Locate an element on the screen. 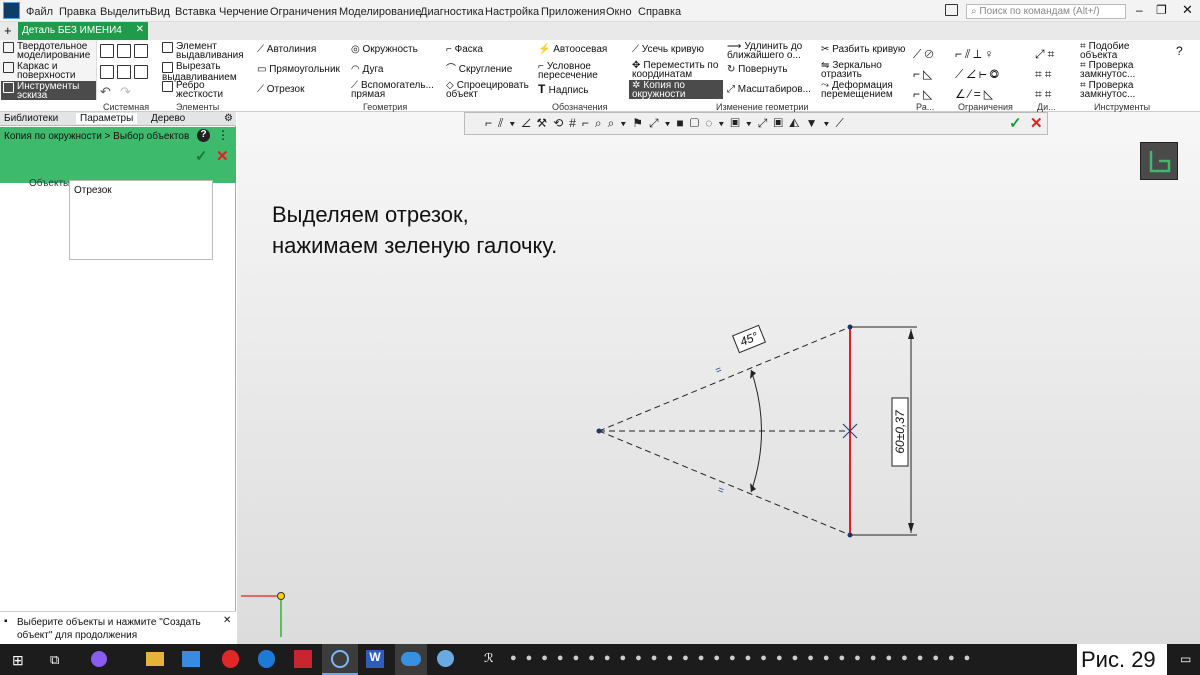  new-file-icon is located at coordinates (107, 51).